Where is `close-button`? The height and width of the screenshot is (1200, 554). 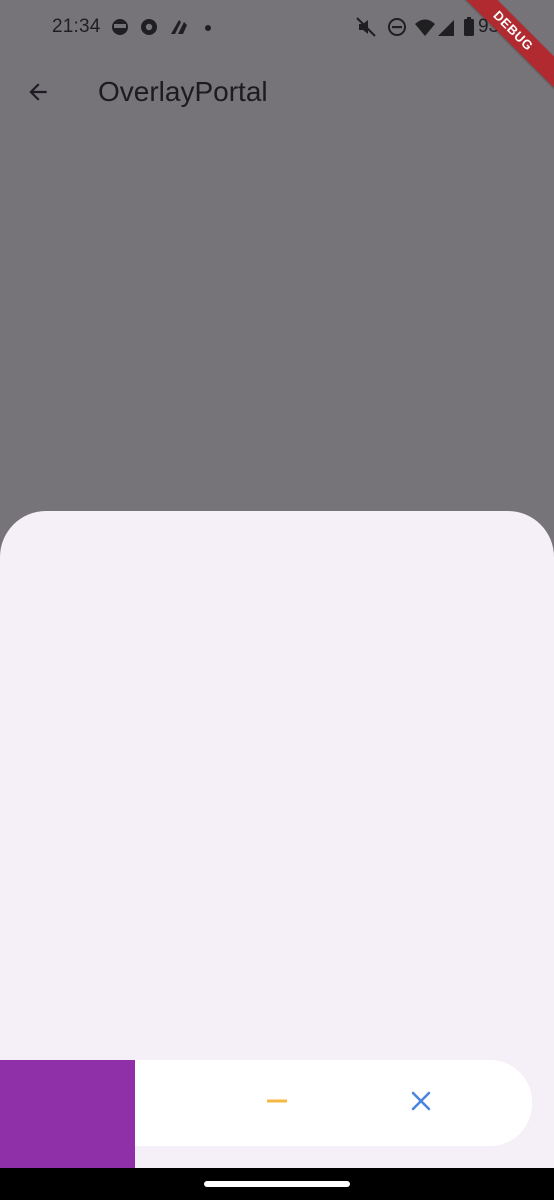
close-button is located at coordinates (421, 1103).